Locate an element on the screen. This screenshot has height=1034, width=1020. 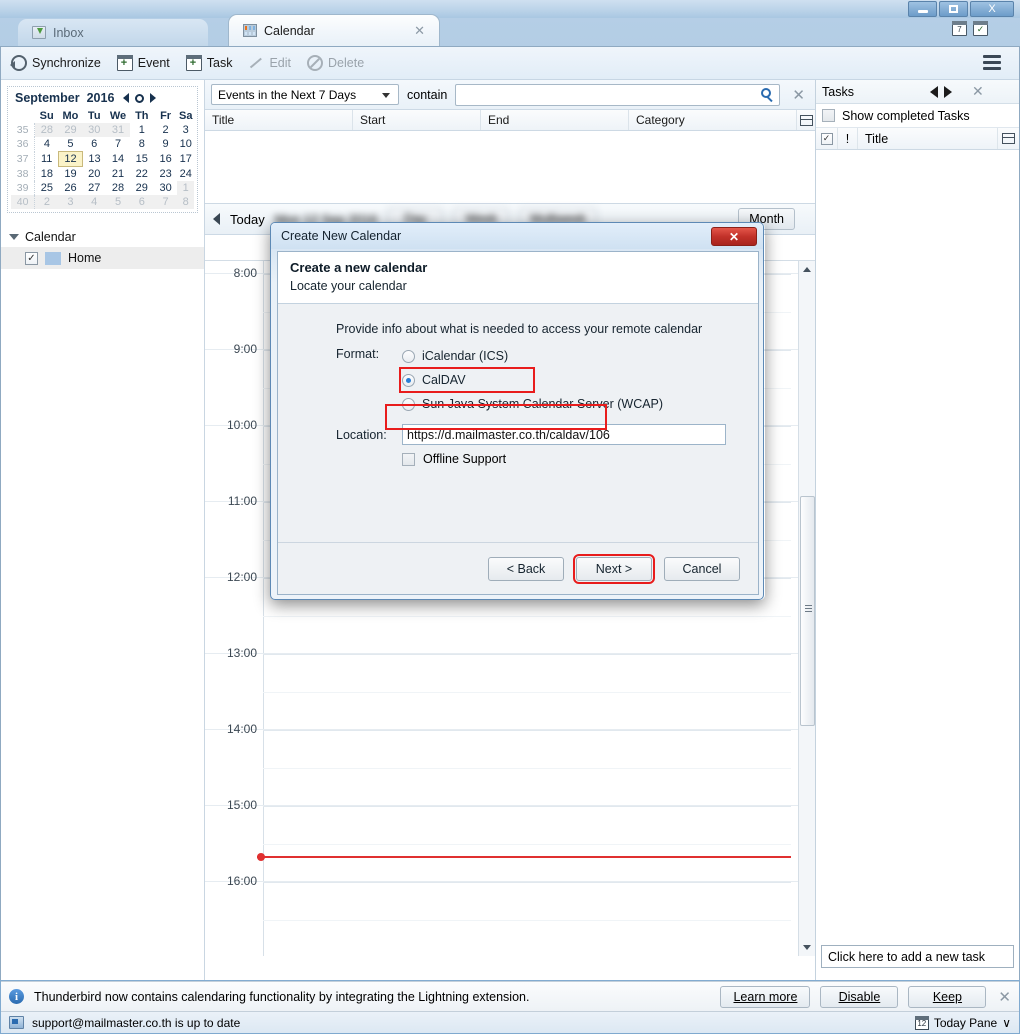
calendar-item-home: ✓ Home is located at coordinates (102, 258).